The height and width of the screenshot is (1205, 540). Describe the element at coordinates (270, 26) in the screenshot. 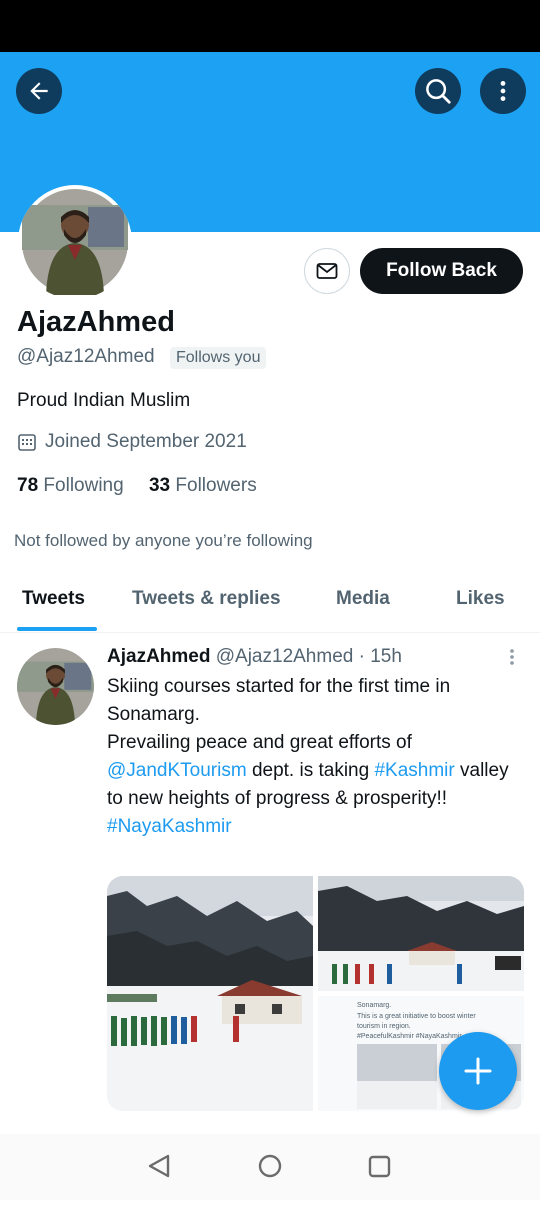

I see `status-bar` at that location.